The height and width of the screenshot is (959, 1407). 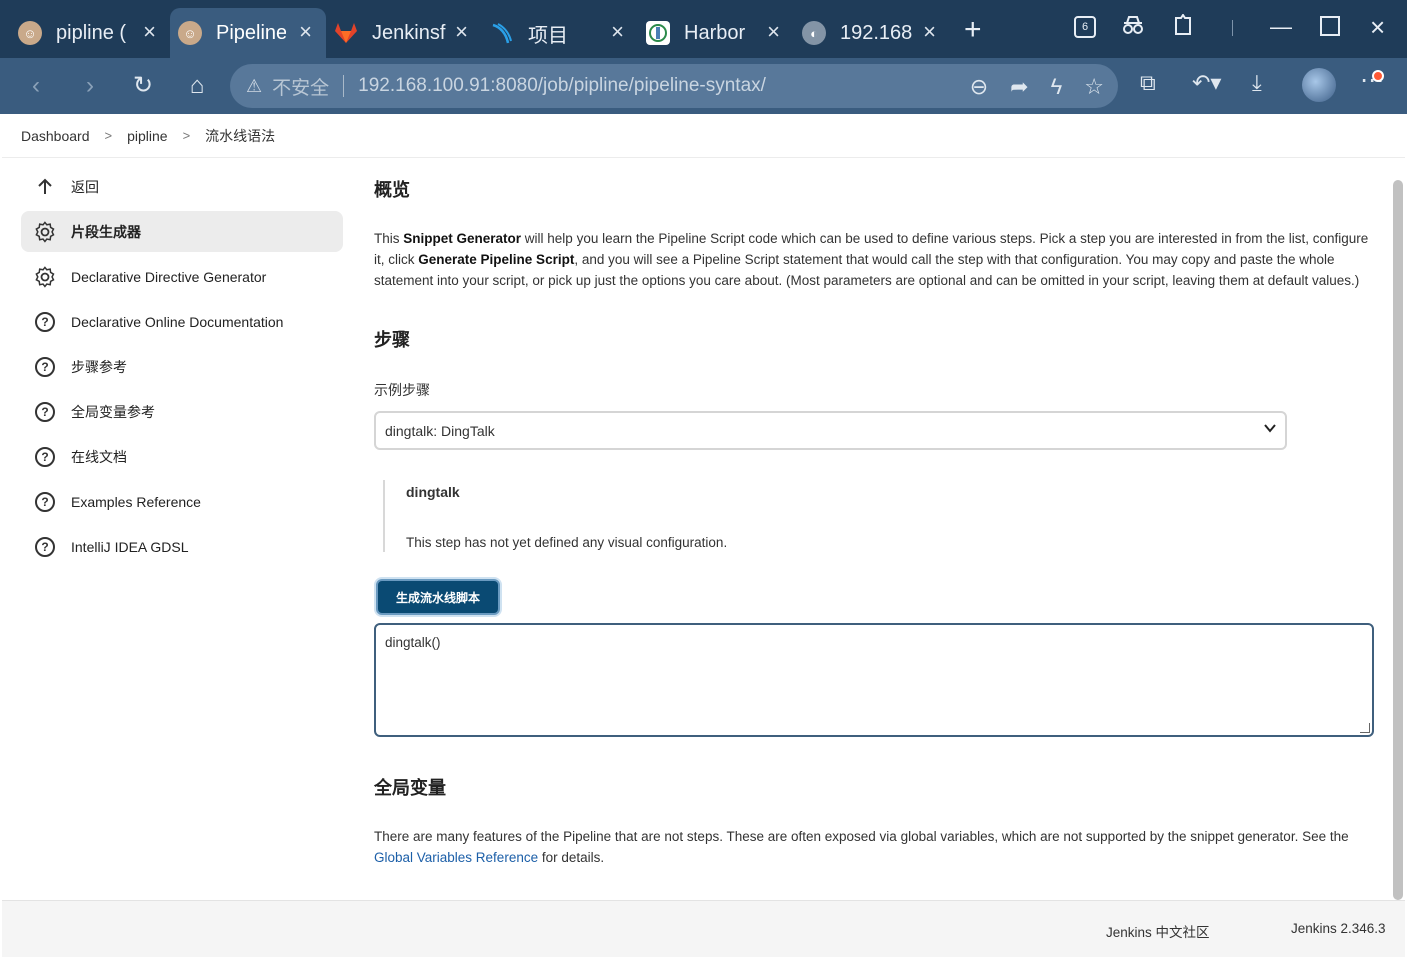 What do you see at coordinates (240, 136) in the screenshot?
I see `breadcrumb-current: 流水线语法` at bounding box center [240, 136].